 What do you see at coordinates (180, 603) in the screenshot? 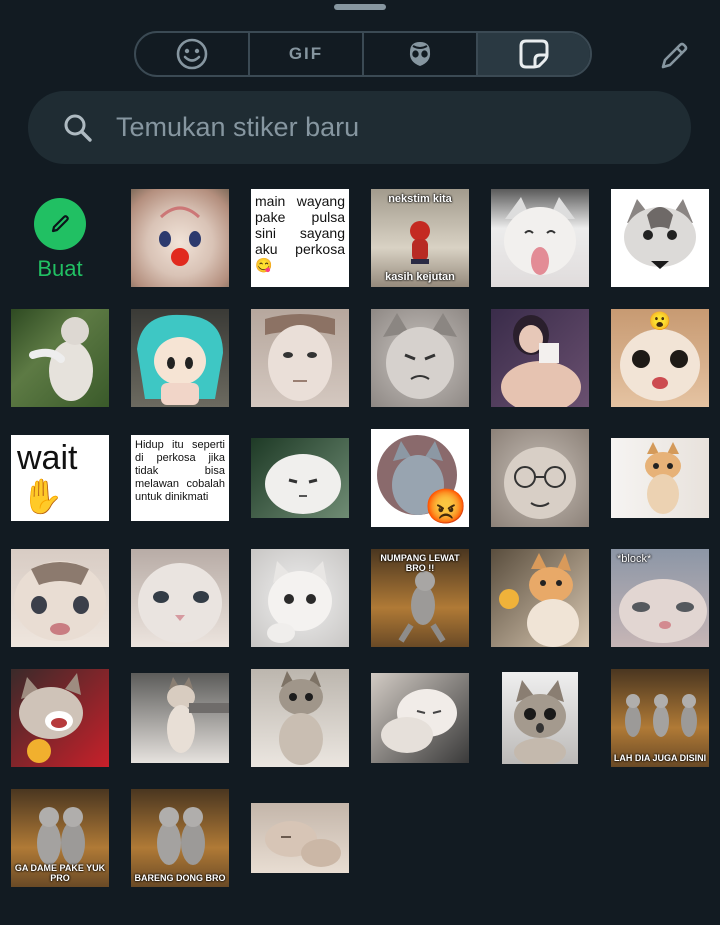
I see `kitten-face` at bounding box center [180, 603].